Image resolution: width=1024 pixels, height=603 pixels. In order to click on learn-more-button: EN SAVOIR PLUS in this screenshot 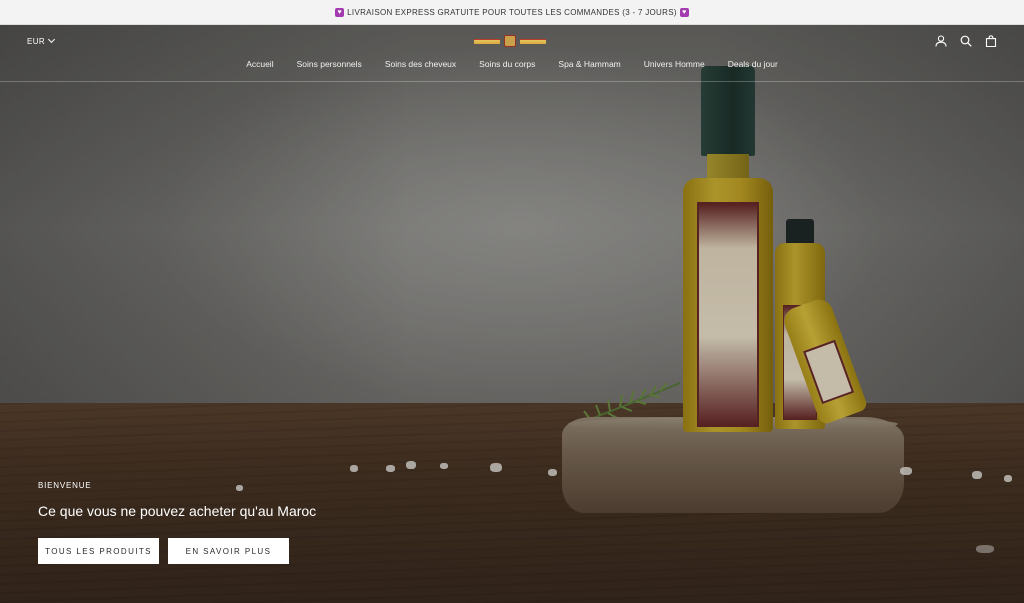, I will do `click(228, 551)`.